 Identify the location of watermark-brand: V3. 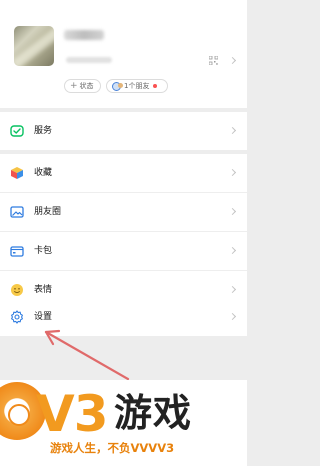
(72, 414).